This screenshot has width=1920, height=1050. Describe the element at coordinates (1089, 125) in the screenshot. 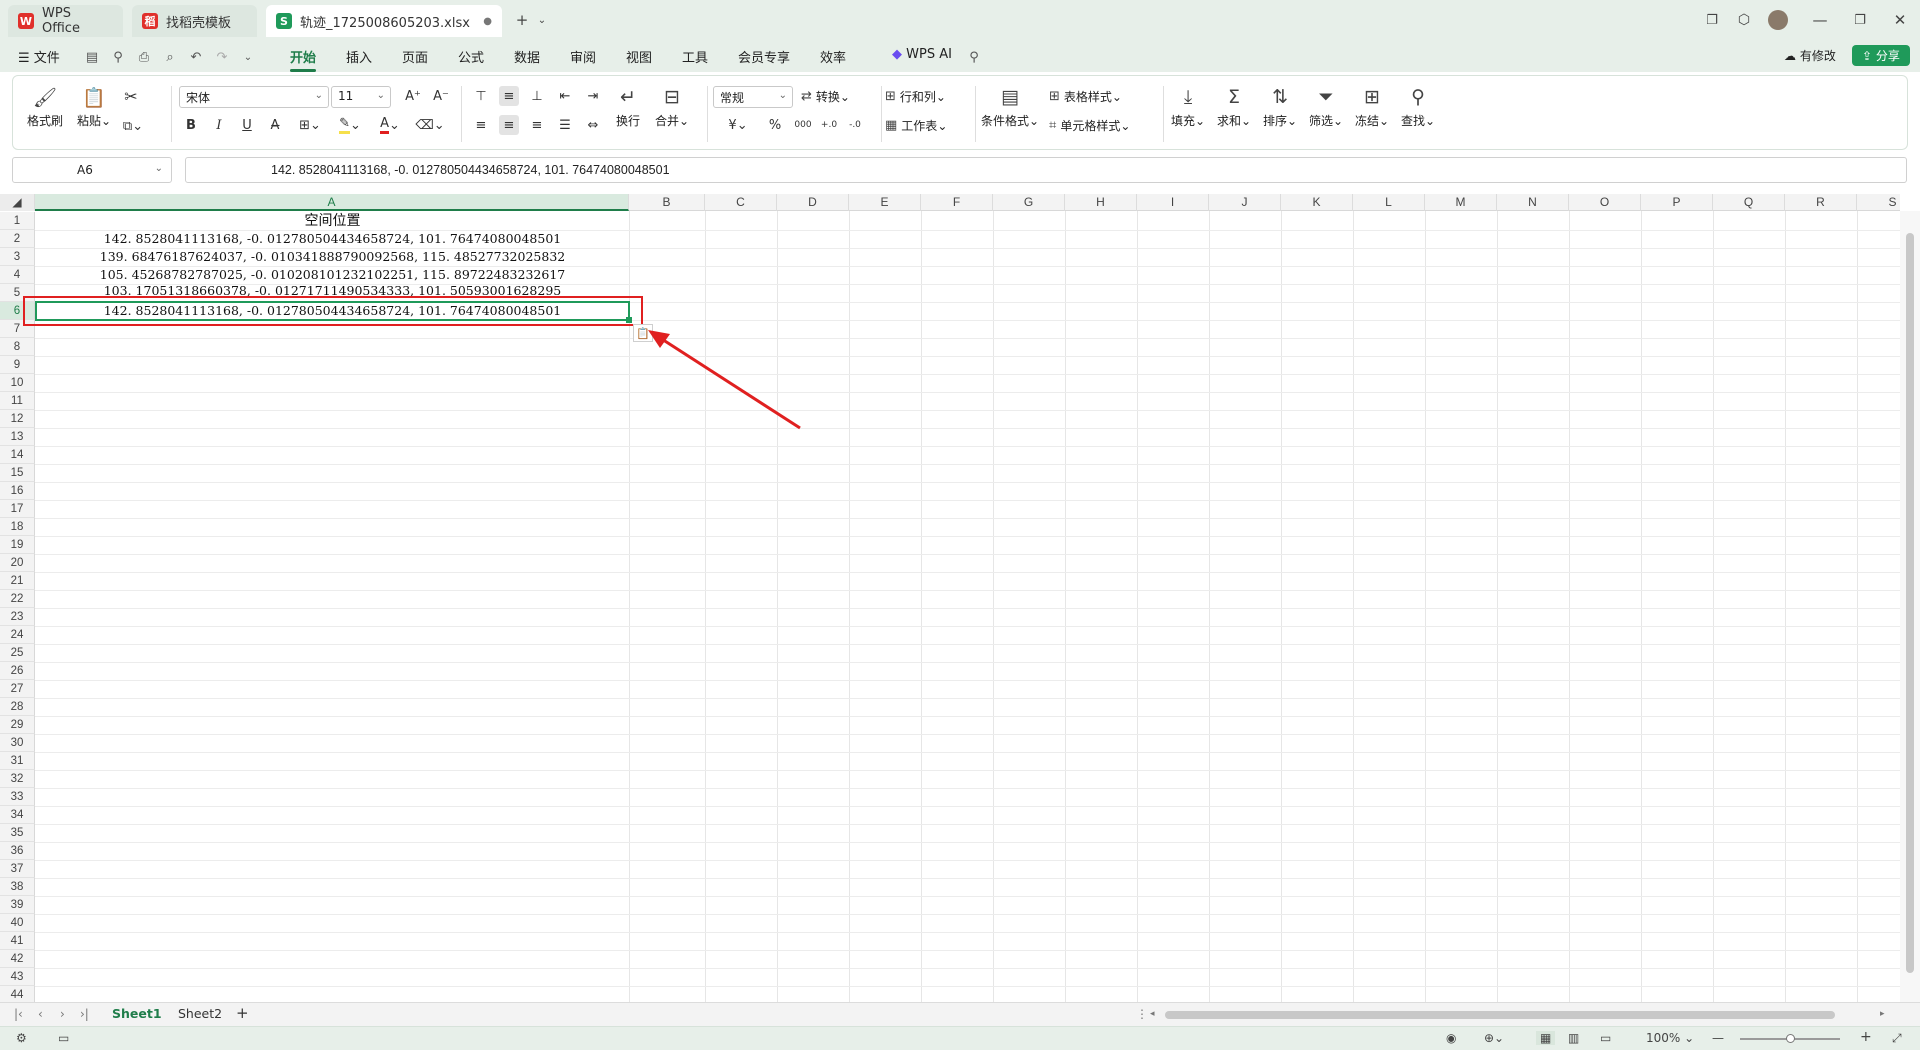

I see `cell-style-button: ⌗ 单元格样式 ⌄` at that location.